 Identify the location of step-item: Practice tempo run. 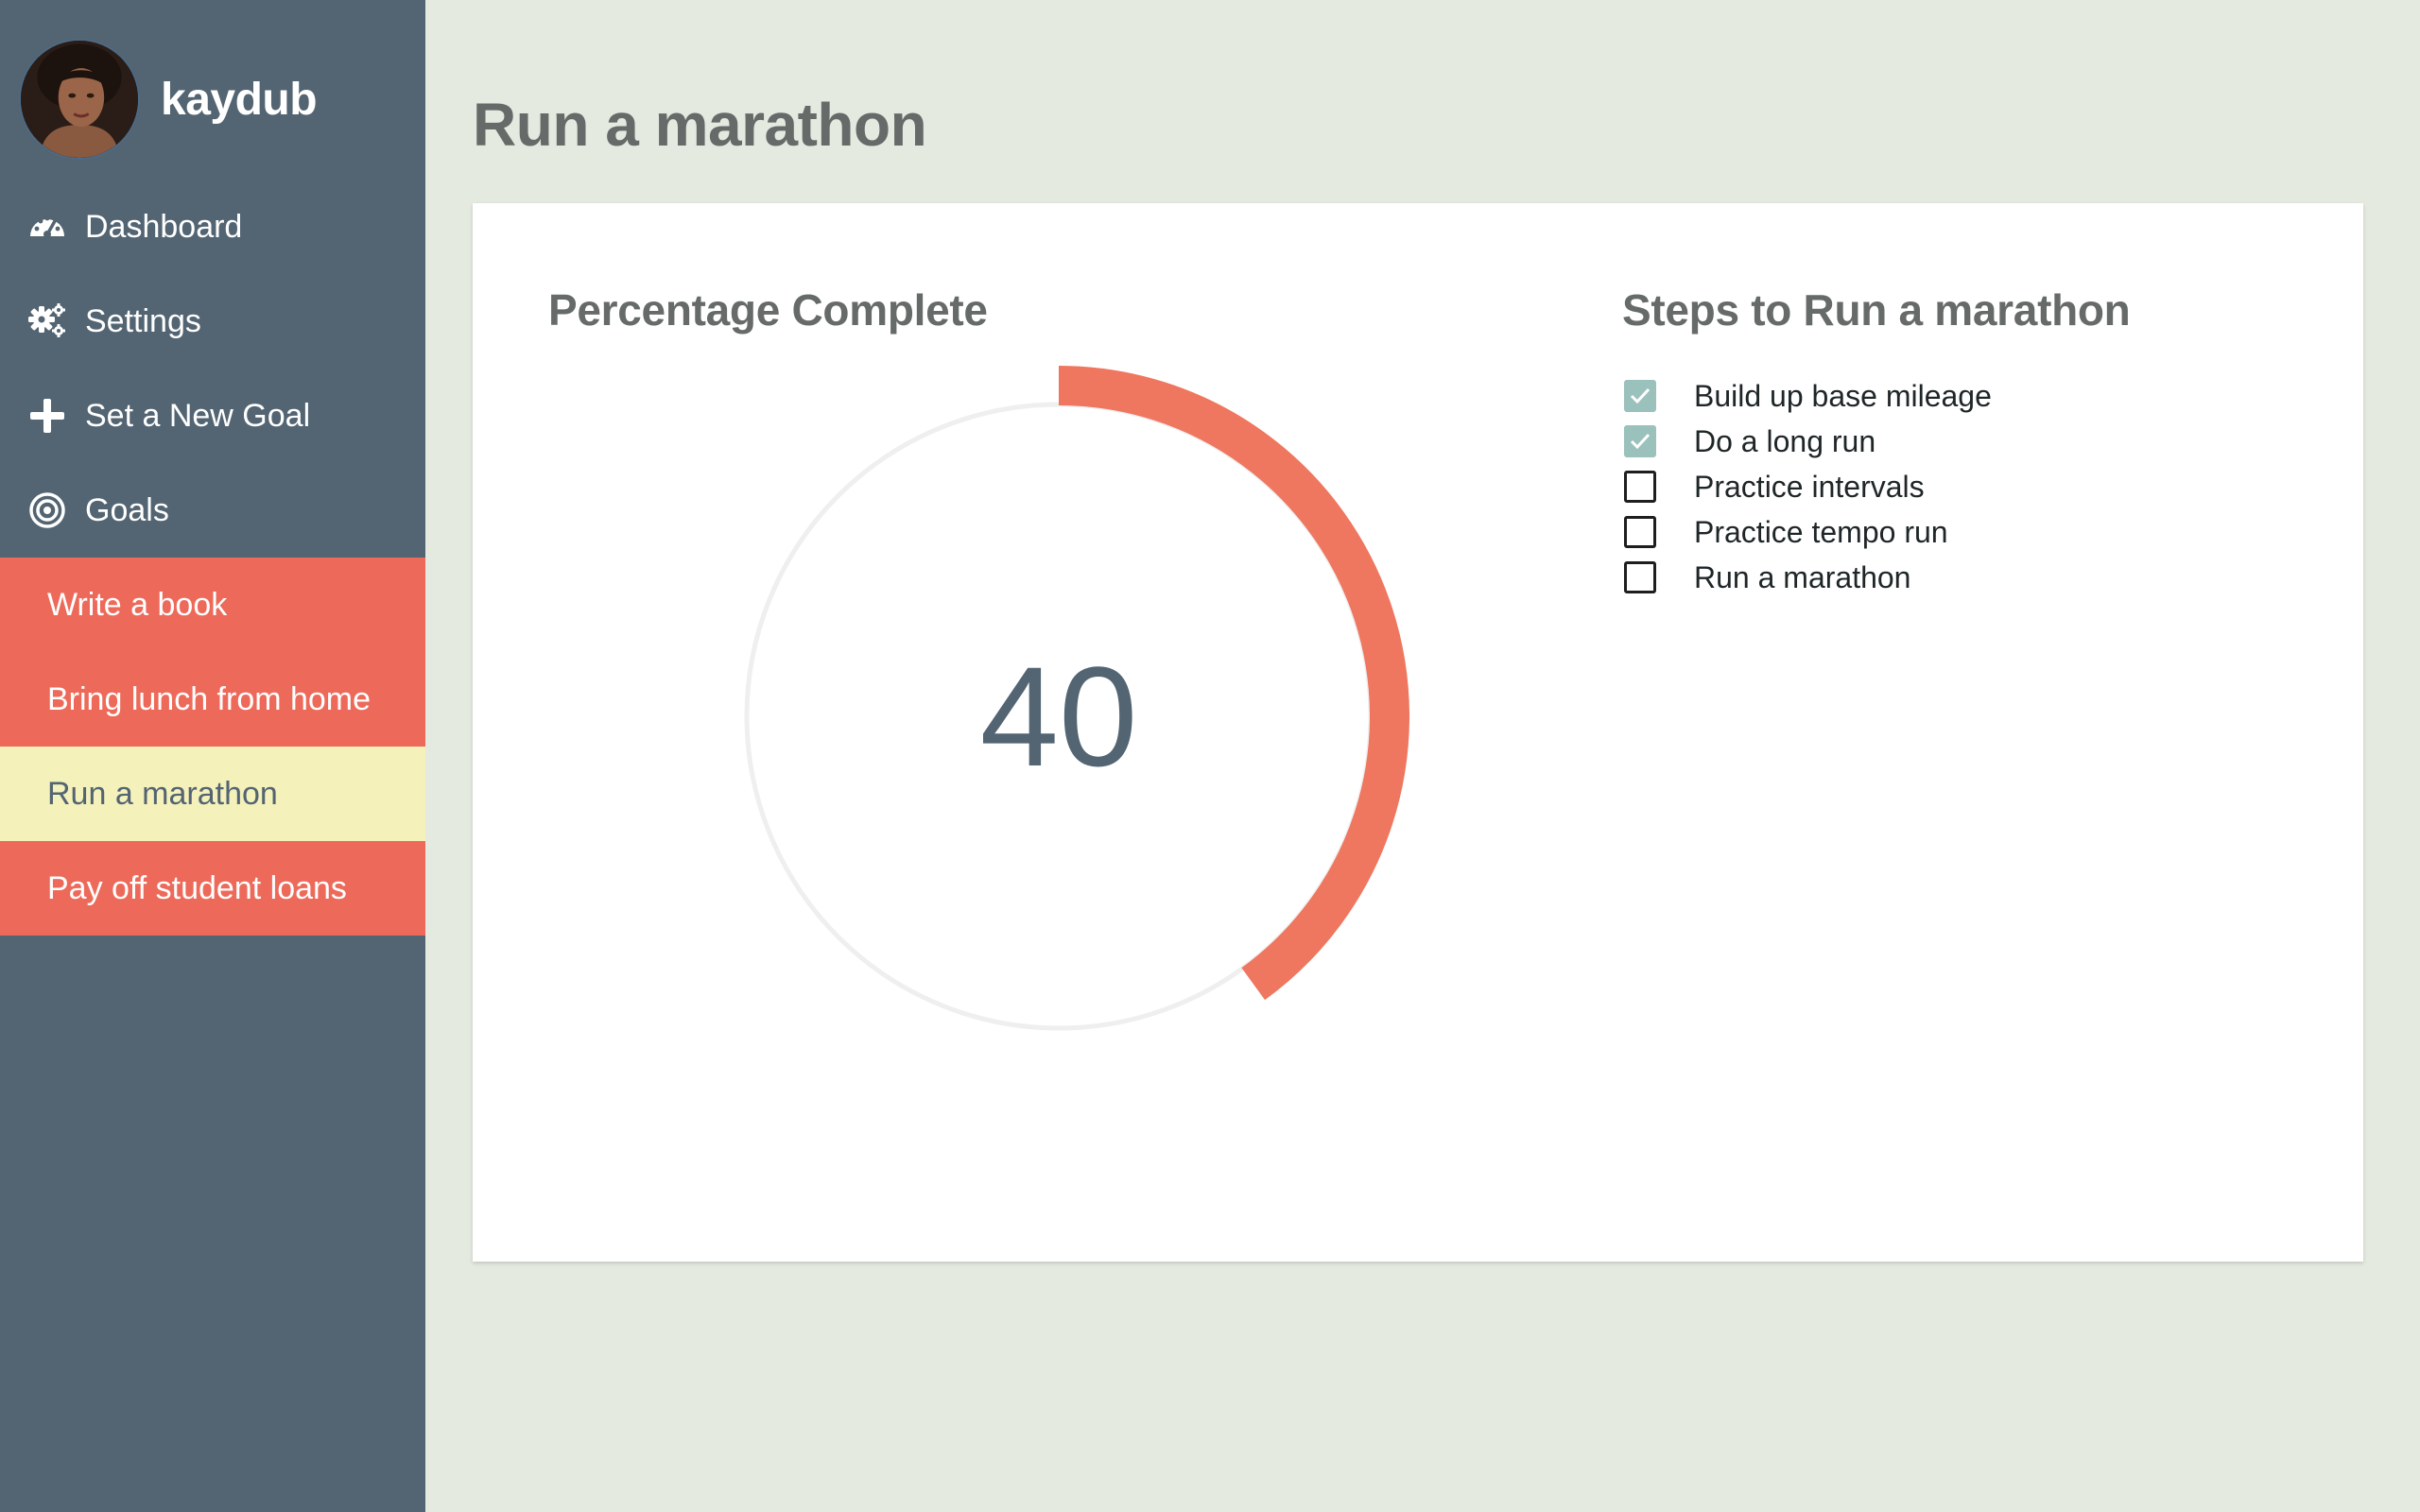
(1808, 532).